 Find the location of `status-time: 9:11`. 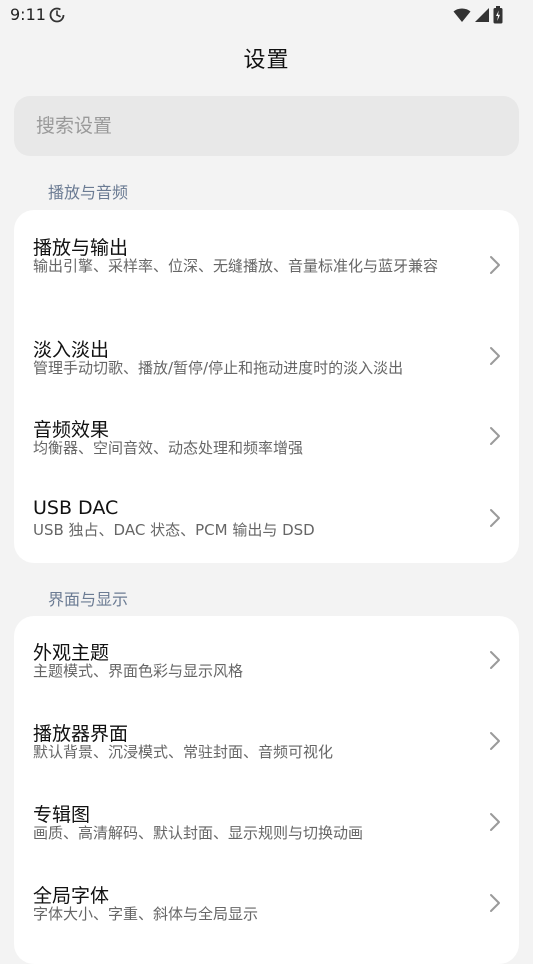

status-time: 9:11 is located at coordinates (28, 14).